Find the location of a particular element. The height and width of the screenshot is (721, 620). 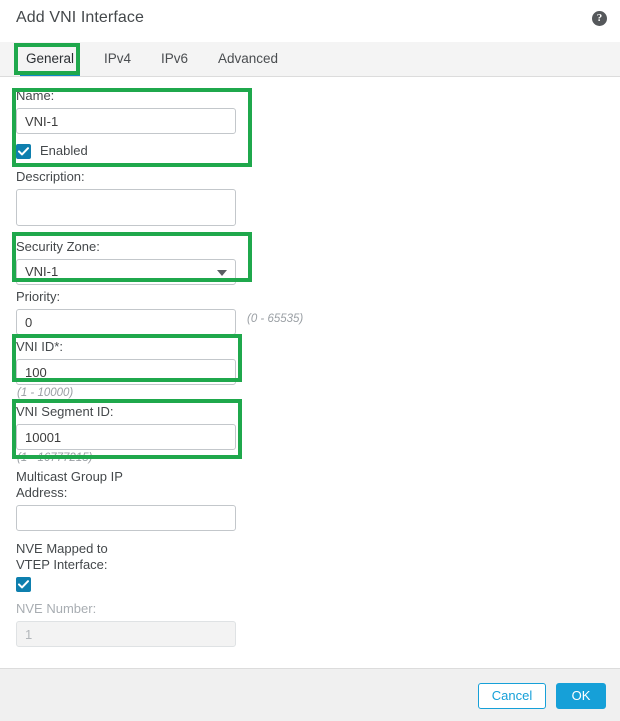

ok-button: OK is located at coordinates (581, 696).